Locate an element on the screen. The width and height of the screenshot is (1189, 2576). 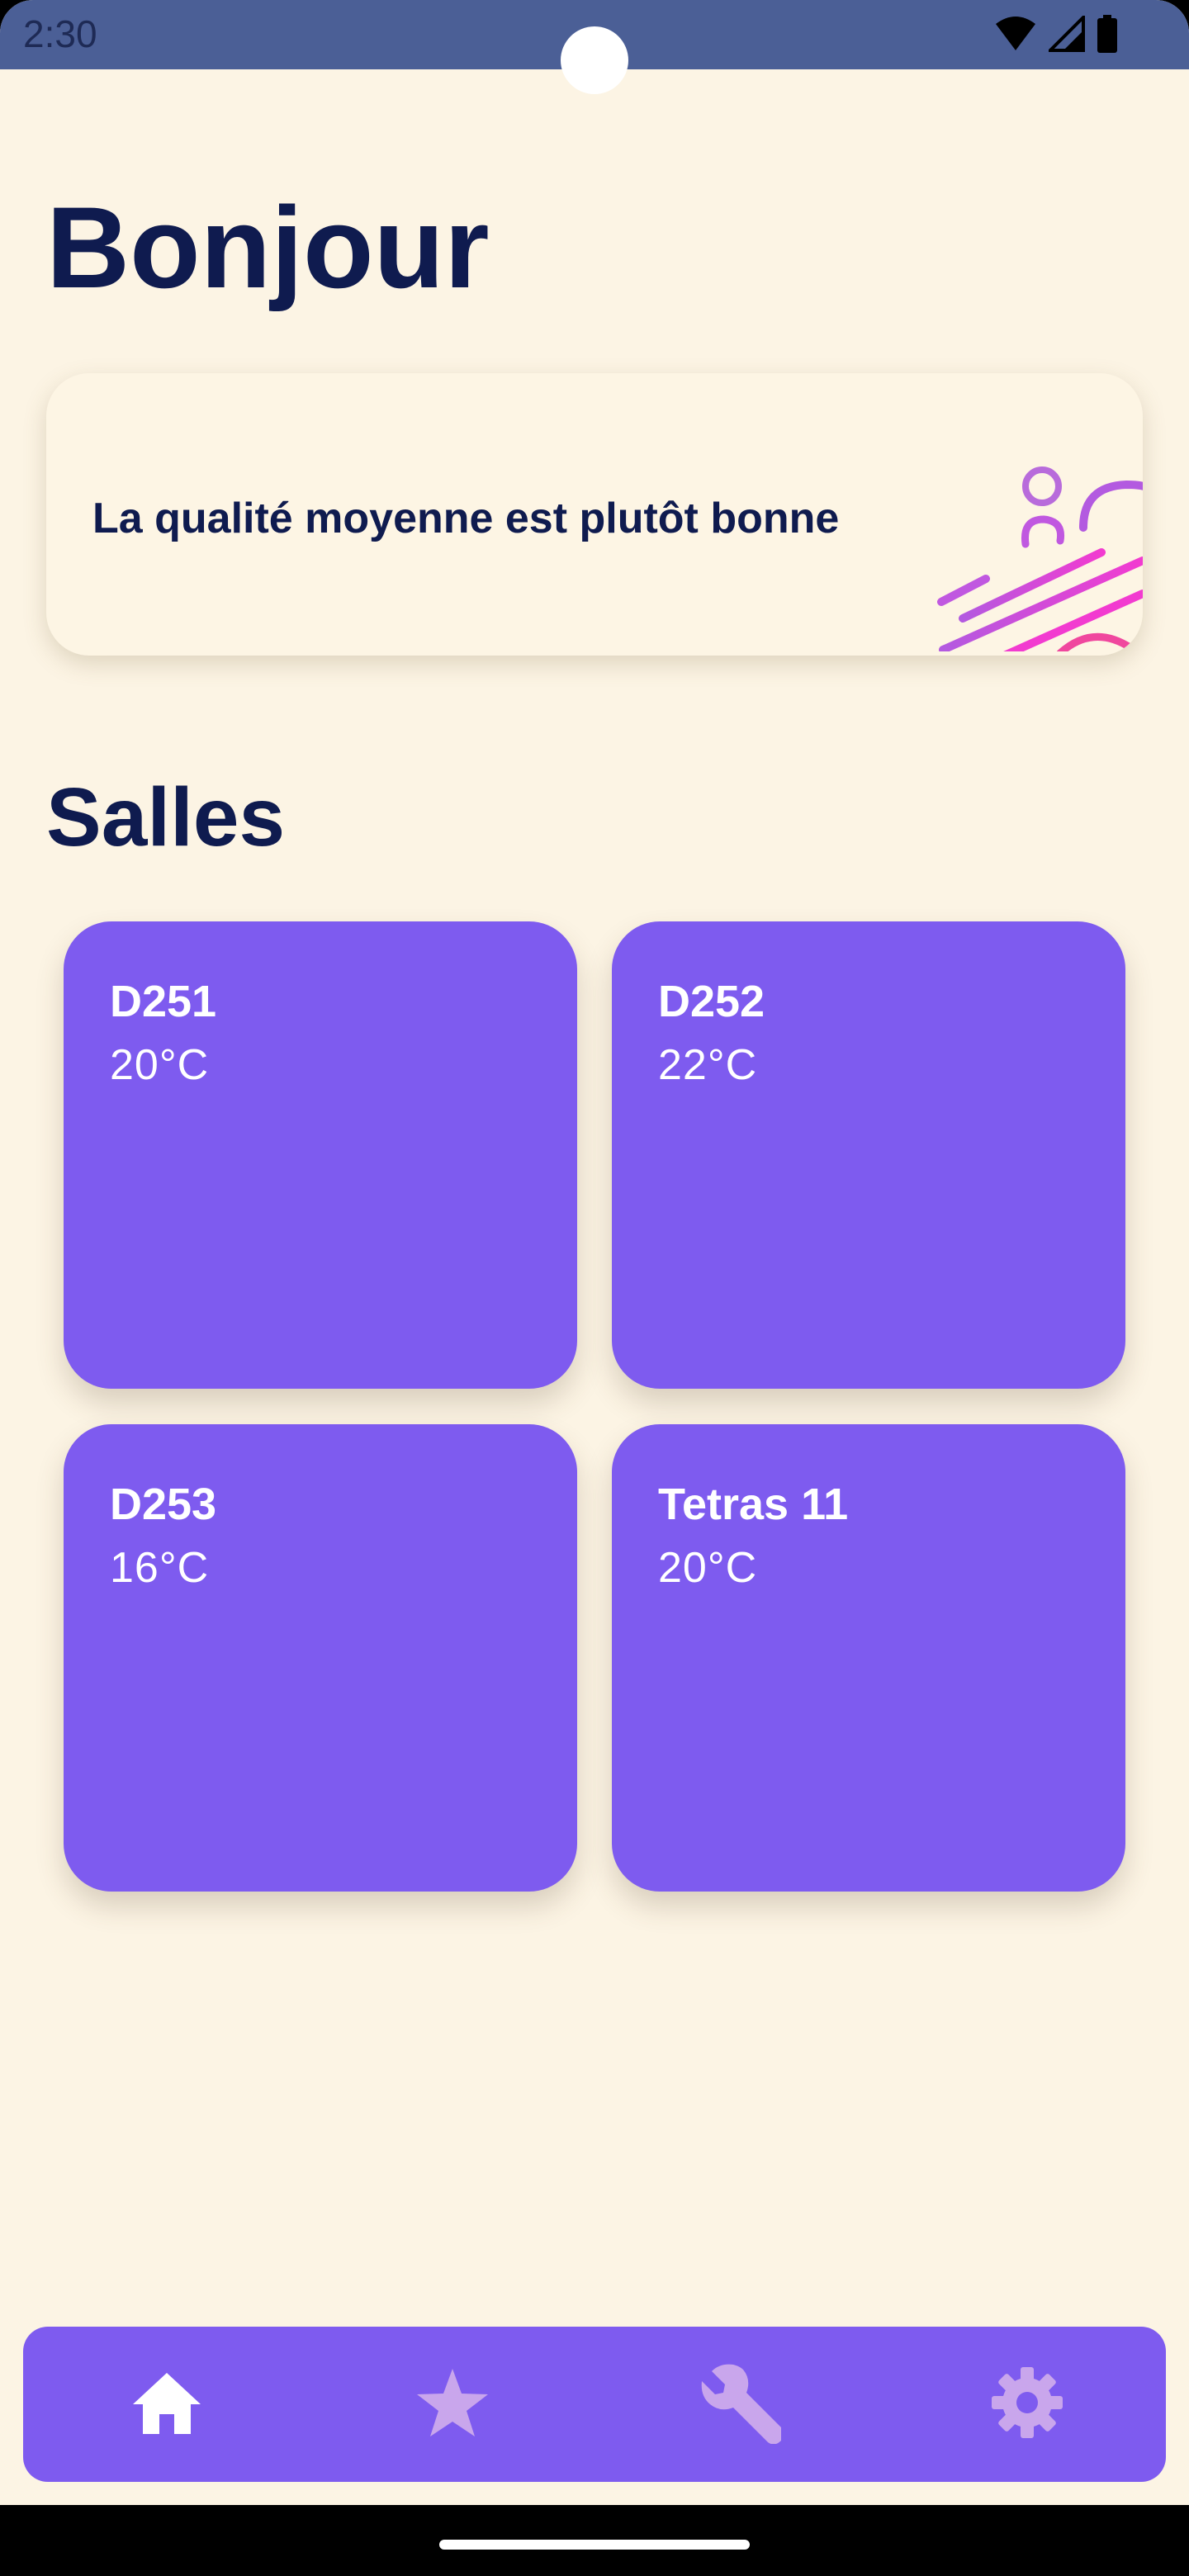
home-icon is located at coordinates (167, 2405).